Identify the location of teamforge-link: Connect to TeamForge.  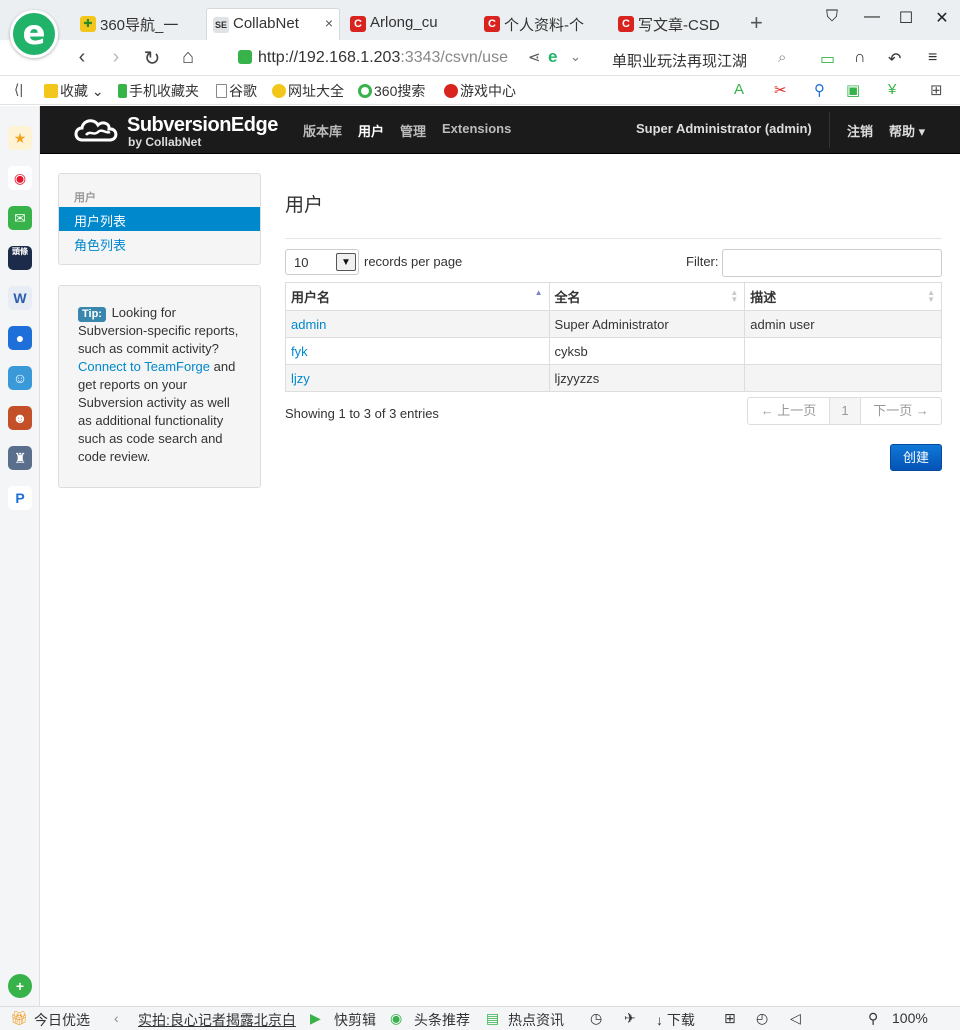
(144, 366).